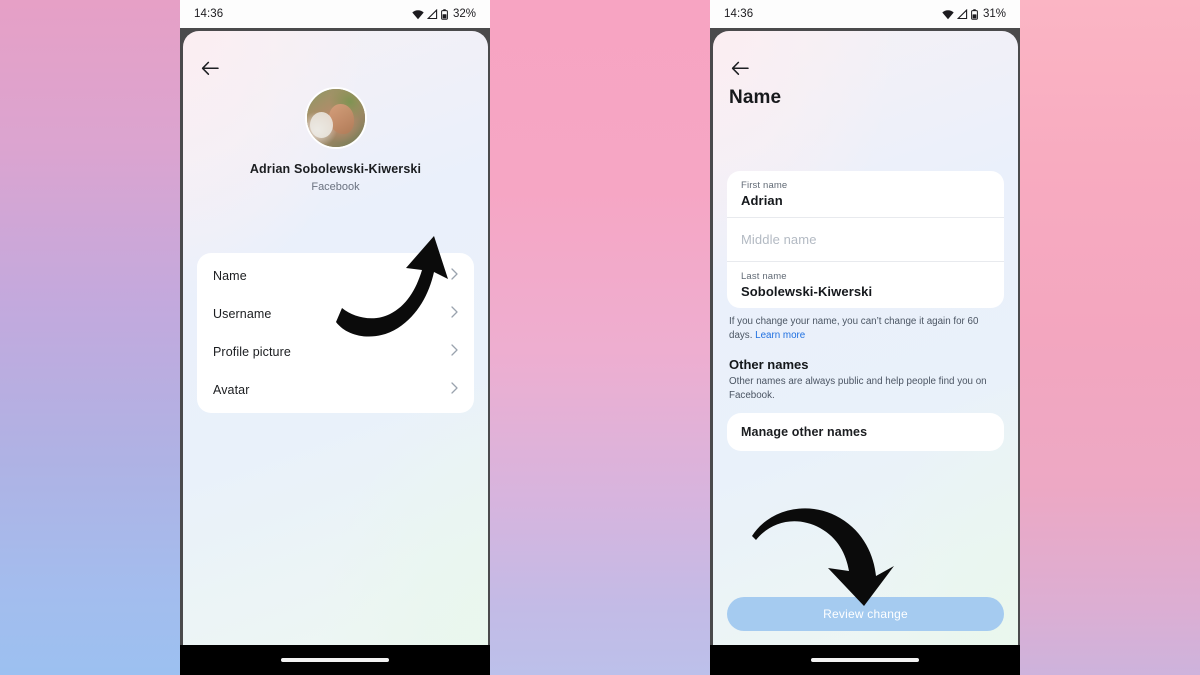 The height and width of the screenshot is (675, 1200). I want to click on last-name-field: Last name Sobolewski-Kiwerski, so click(865, 284).